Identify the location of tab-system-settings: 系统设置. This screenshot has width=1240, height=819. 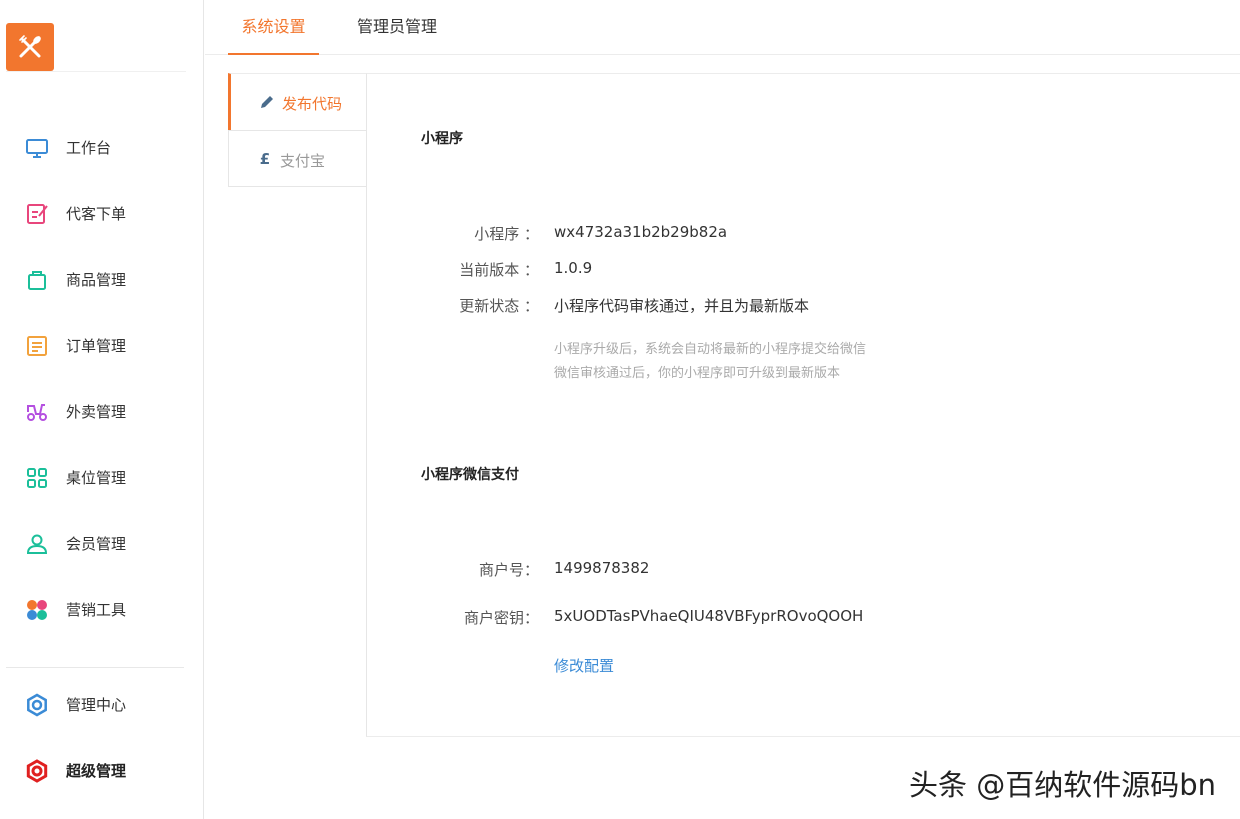
(273, 34).